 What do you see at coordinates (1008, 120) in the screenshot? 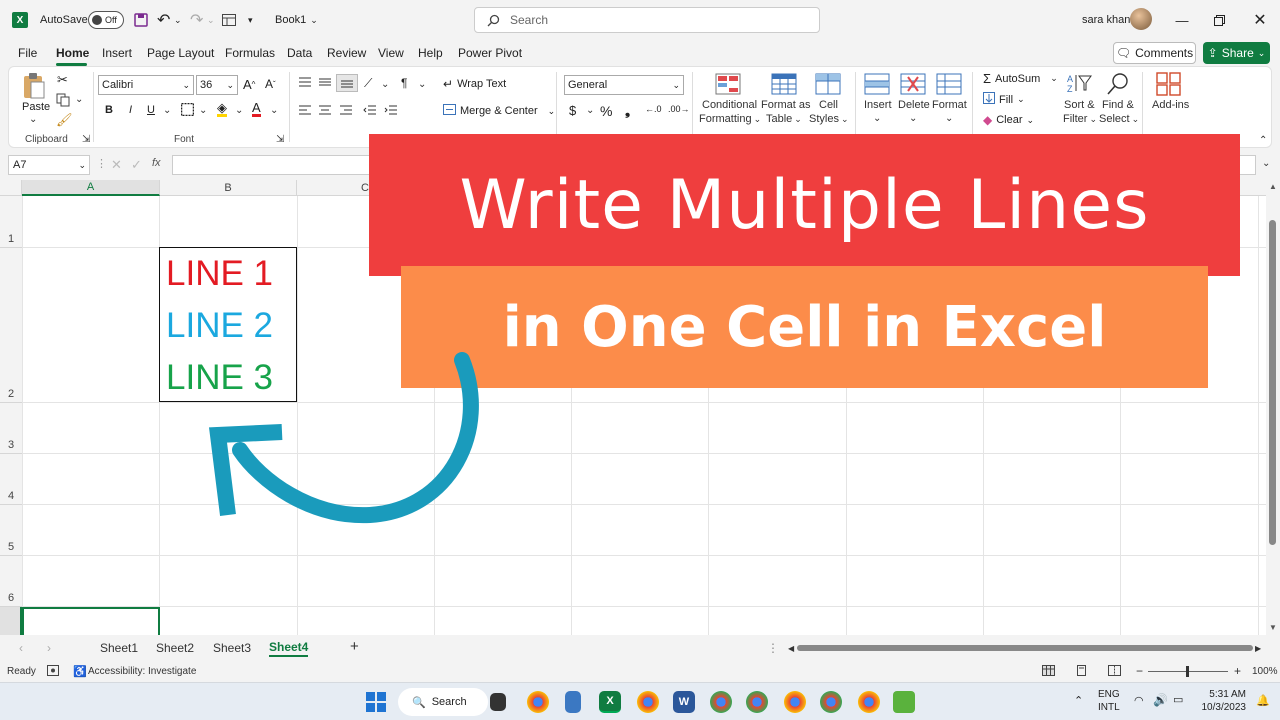
I see `clear-button: ◆ Clear ⌄` at bounding box center [1008, 120].